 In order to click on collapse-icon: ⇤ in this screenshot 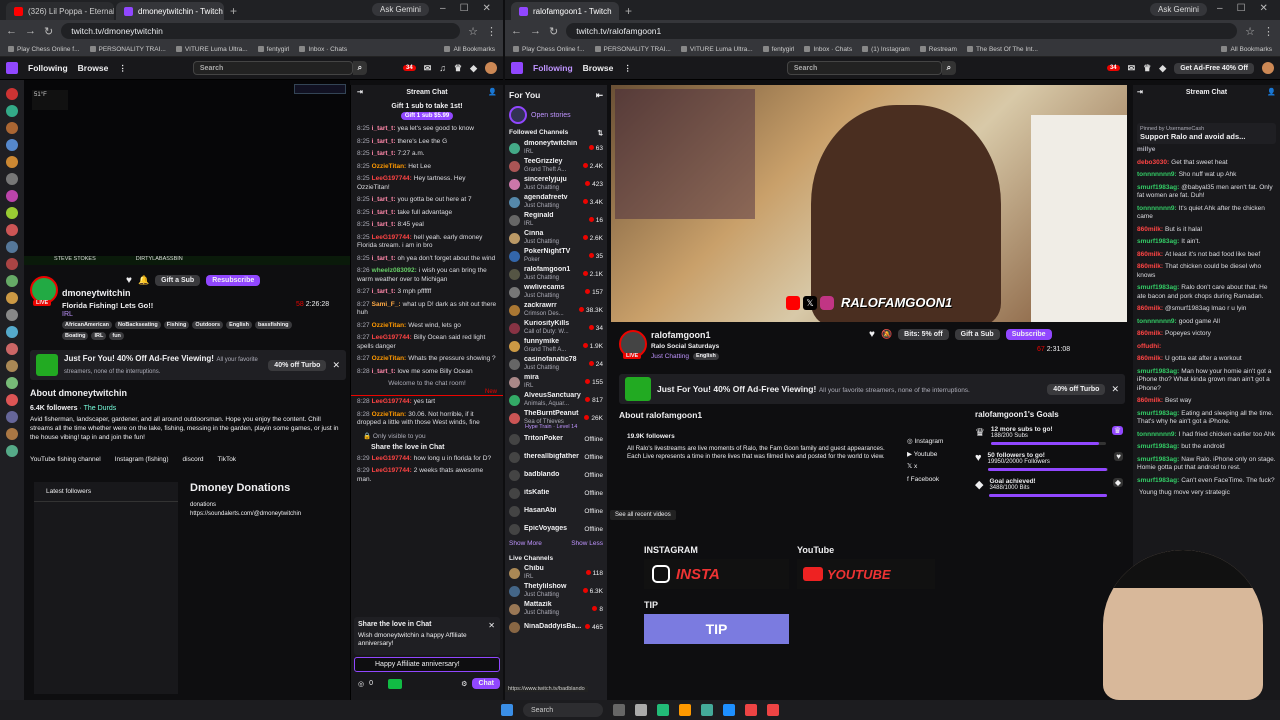, I will do `click(599, 95)`.